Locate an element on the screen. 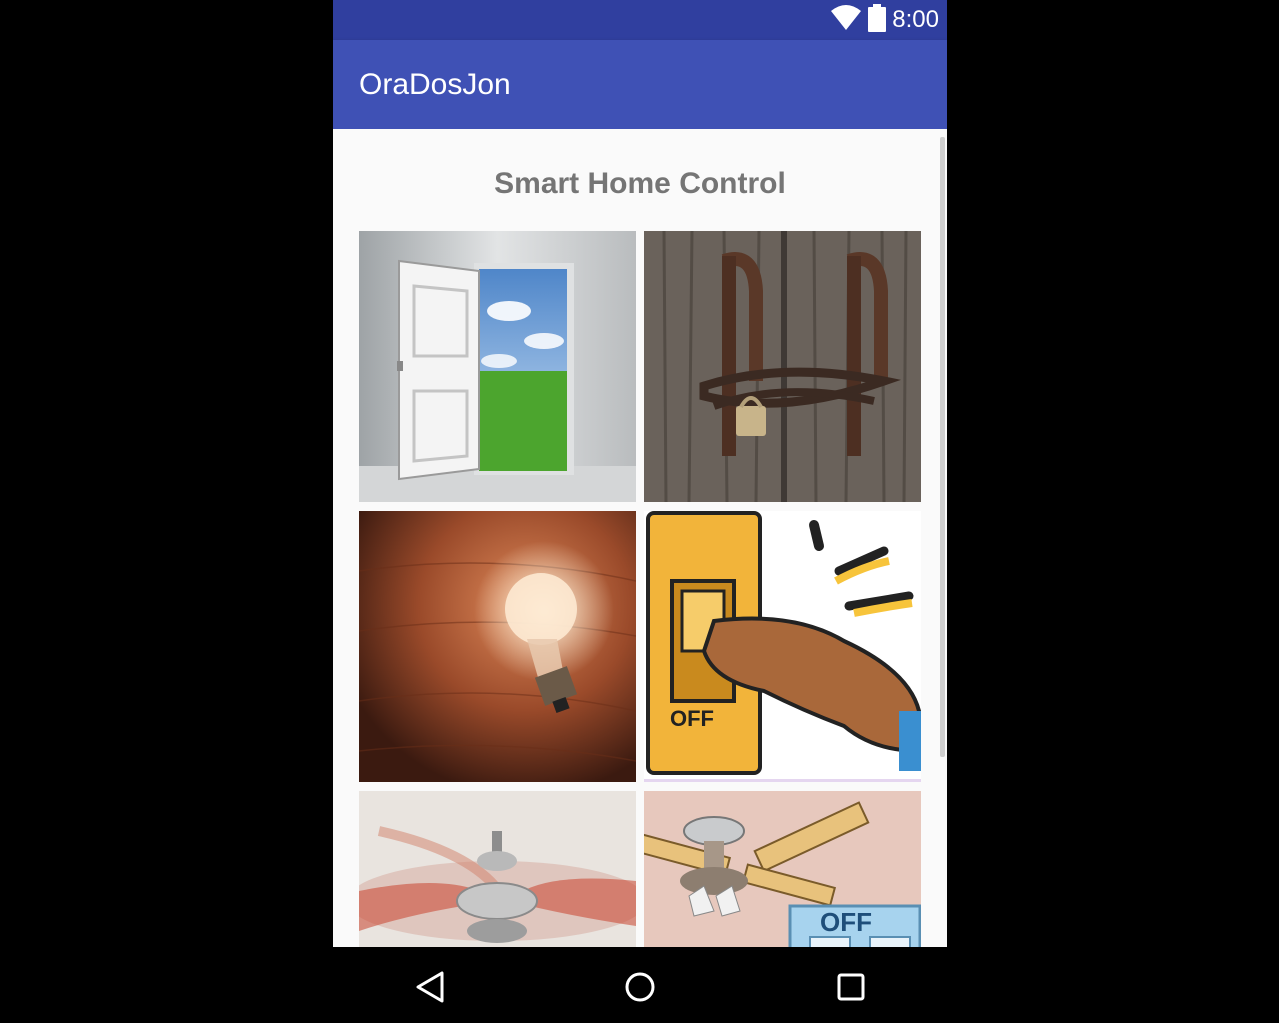 This screenshot has height=1023, width=1279. open-door-tile is located at coordinates (497, 366).